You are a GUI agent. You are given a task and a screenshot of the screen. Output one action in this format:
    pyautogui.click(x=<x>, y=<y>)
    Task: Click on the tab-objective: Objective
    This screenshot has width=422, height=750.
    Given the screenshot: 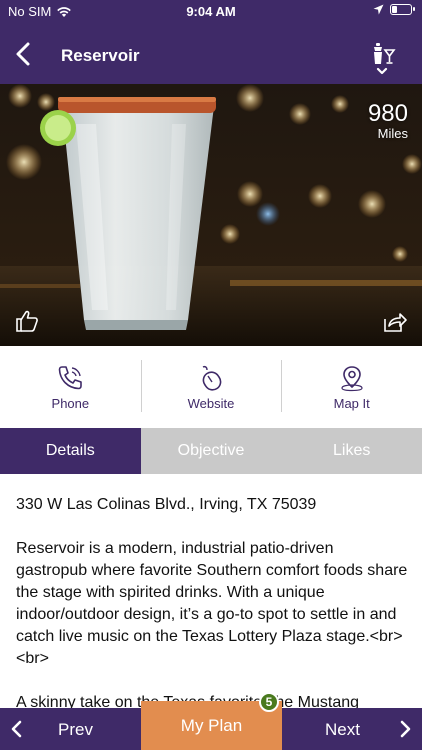 What is the action you would take?
    pyautogui.click(x=211, y=451)
    